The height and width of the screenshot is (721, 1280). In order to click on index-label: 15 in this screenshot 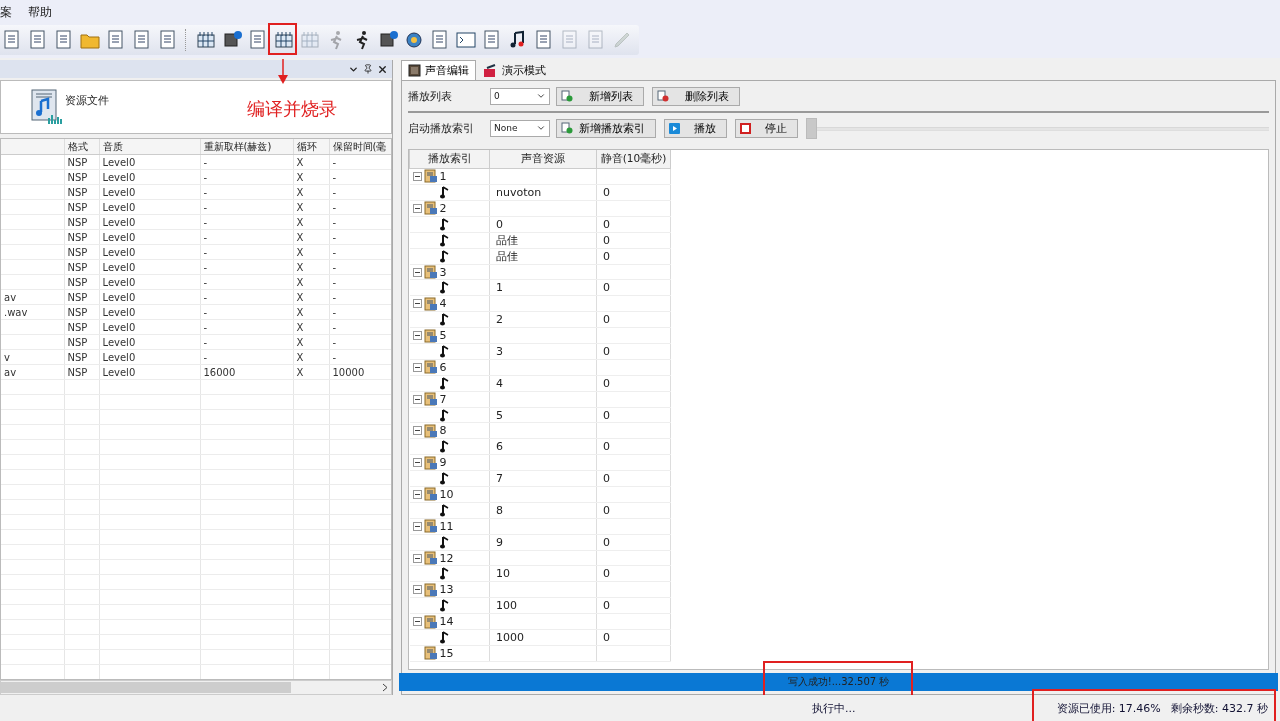, I will do `click(446, 653)`.